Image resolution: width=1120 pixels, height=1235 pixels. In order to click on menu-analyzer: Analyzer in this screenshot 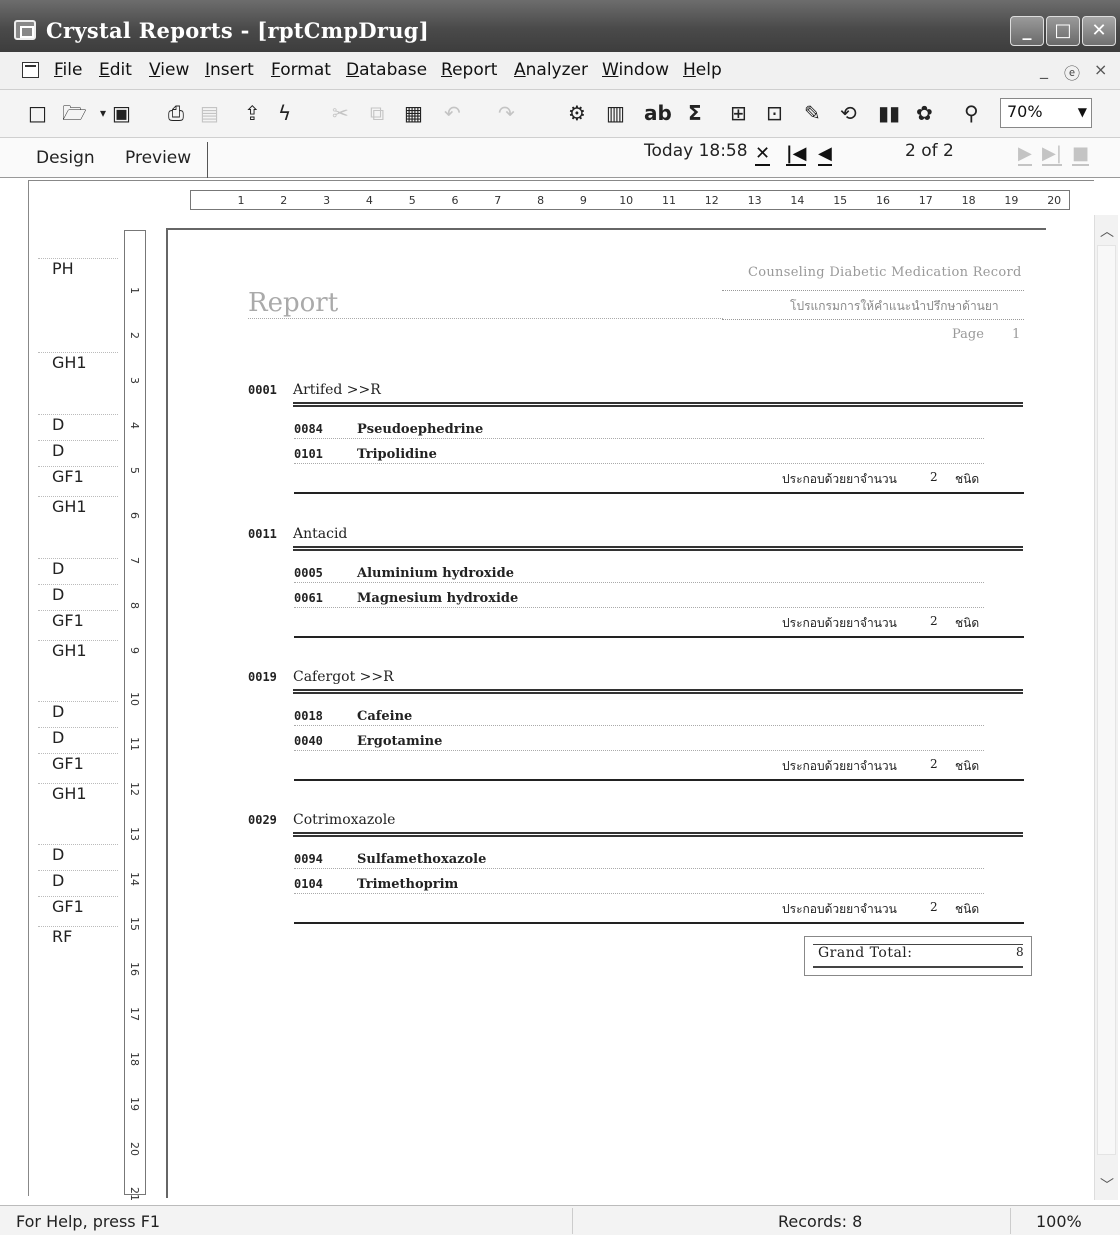, I will do `click(551, 70)`.